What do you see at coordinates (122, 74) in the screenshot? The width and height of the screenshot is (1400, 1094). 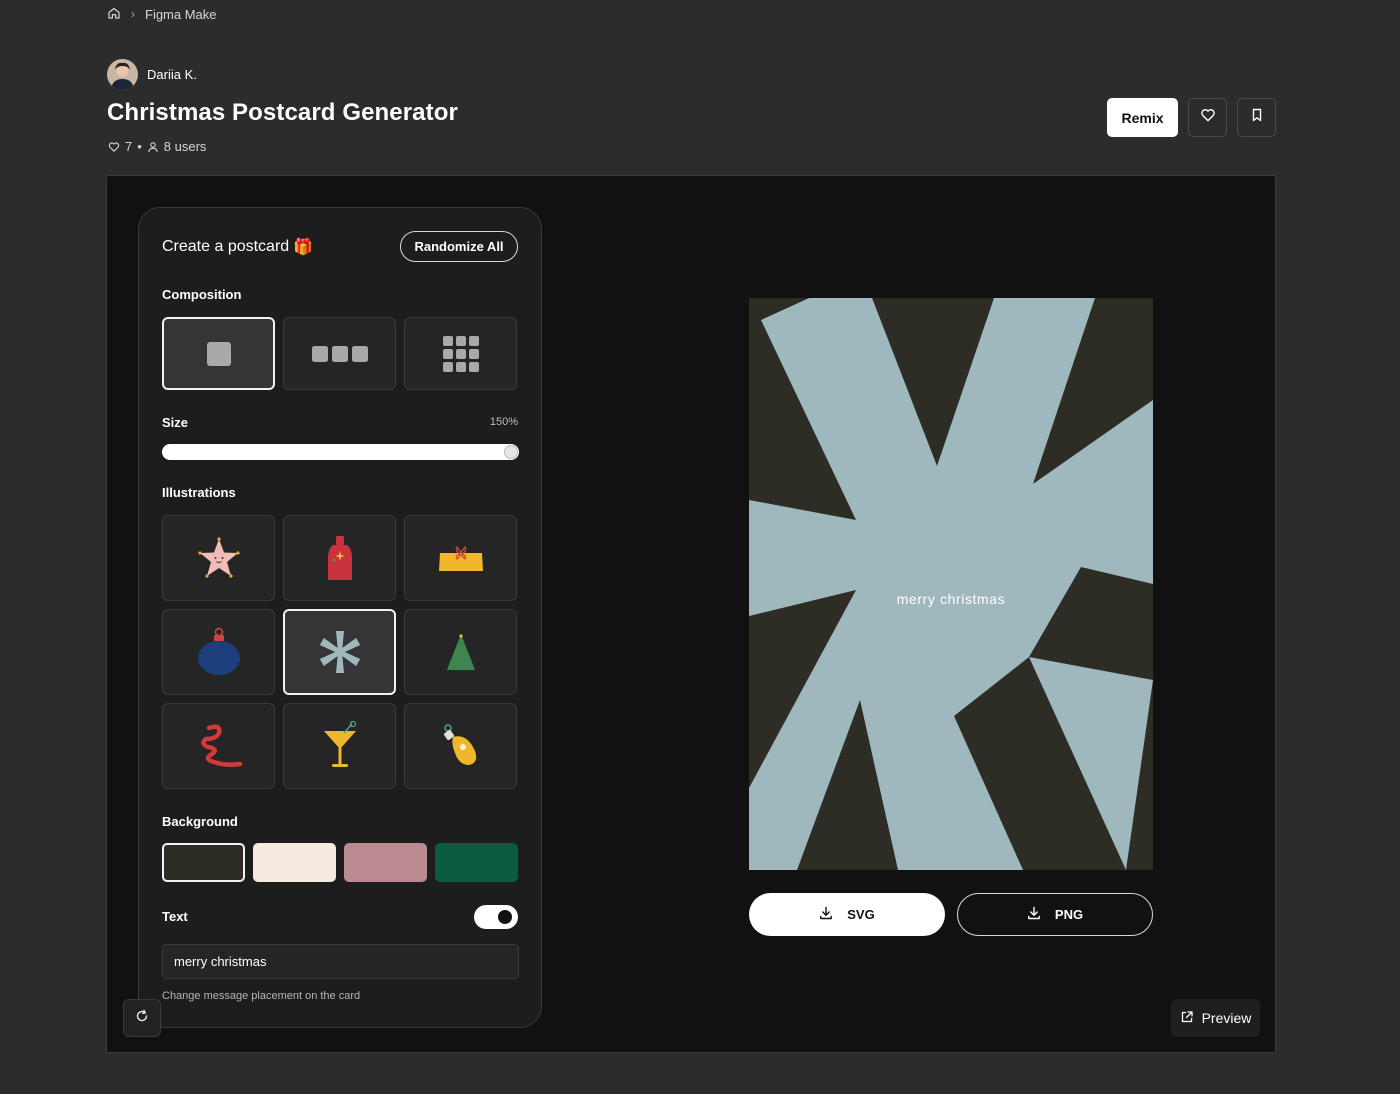 I see `avatar` at bounding box center [122, 74].